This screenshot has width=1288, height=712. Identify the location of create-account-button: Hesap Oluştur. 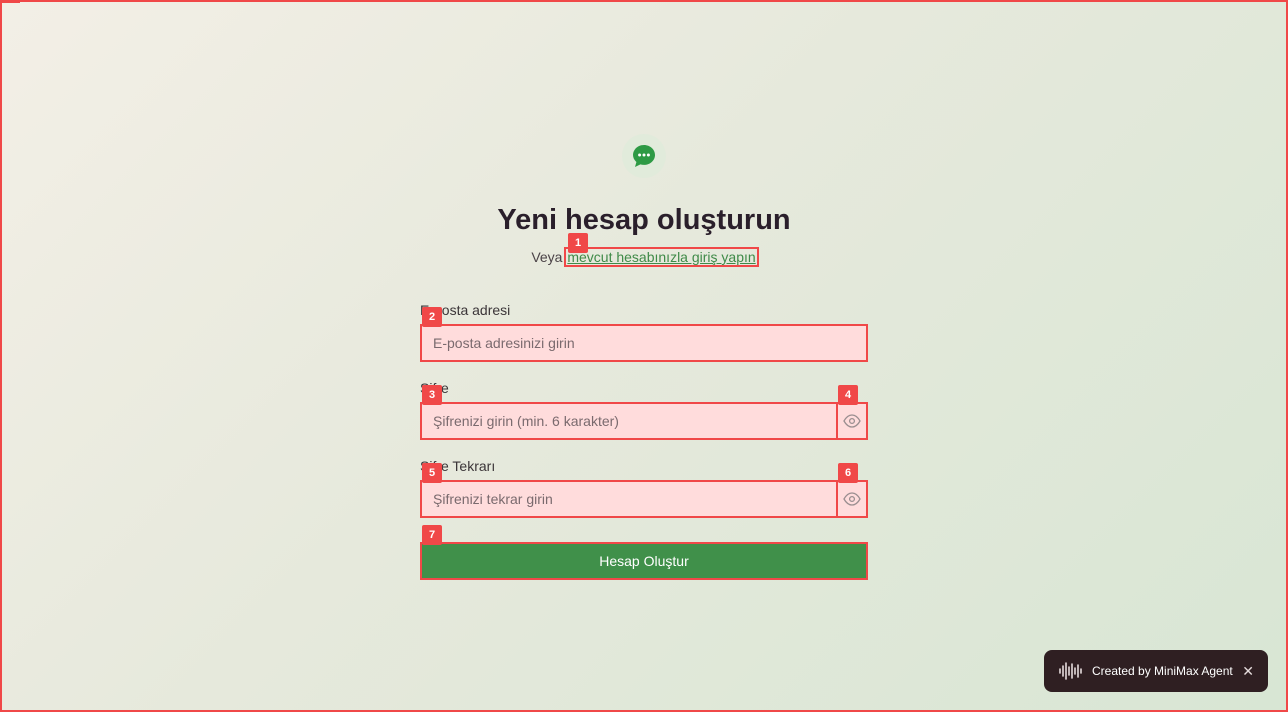
(644, 561).